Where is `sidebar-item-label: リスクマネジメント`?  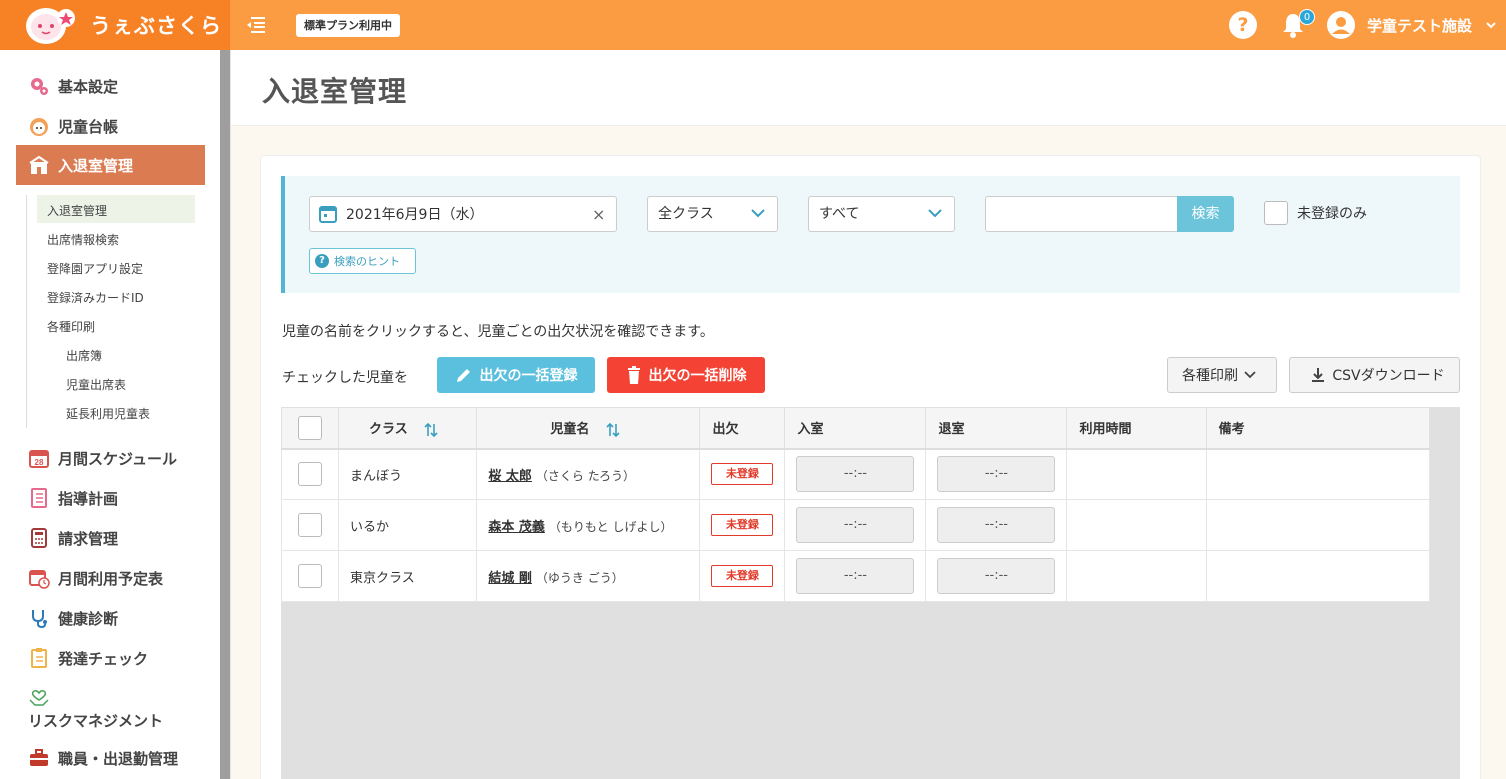 sidebar-item-label: リスクマネジメント is located at coordinates (96, 720).